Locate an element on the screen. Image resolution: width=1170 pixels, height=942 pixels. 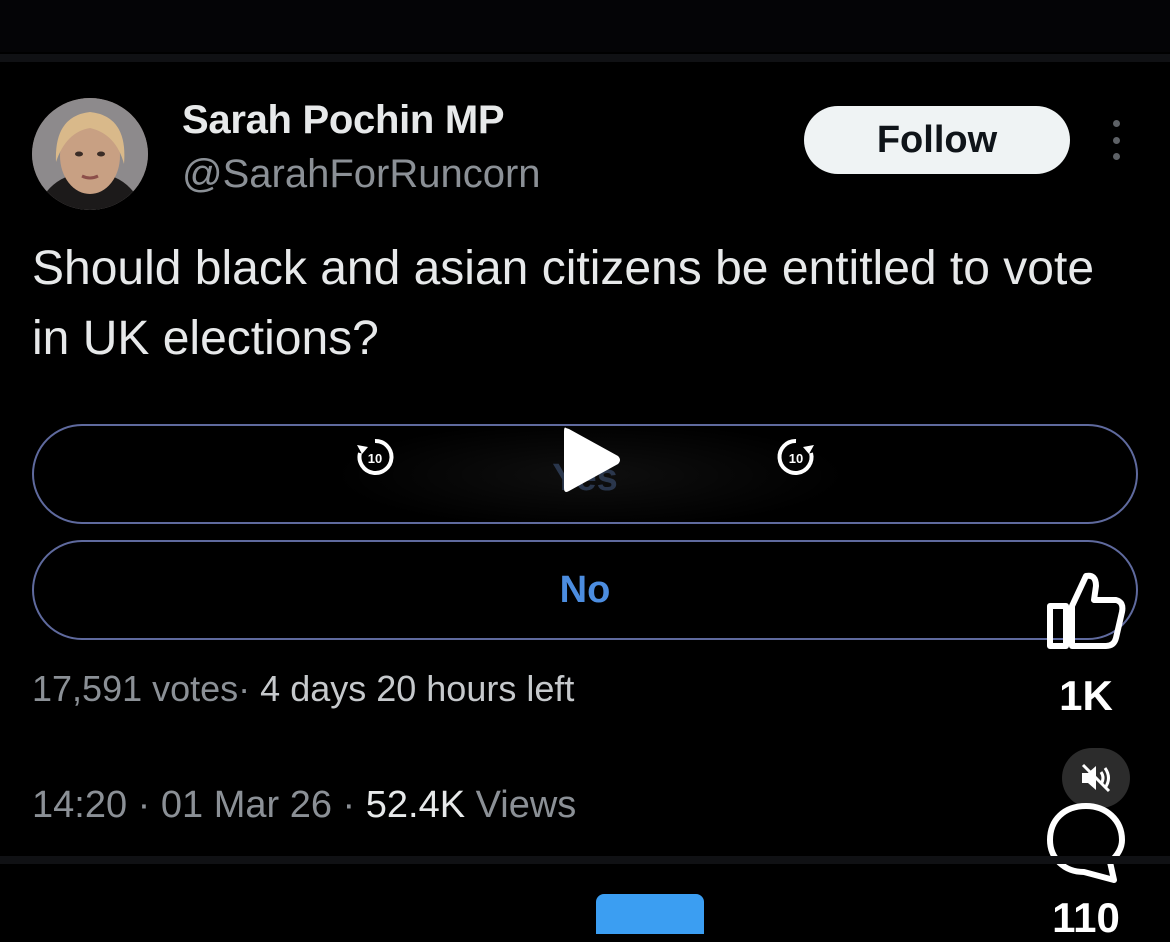
forward-label: 10 is located at coordinates (796, 458).